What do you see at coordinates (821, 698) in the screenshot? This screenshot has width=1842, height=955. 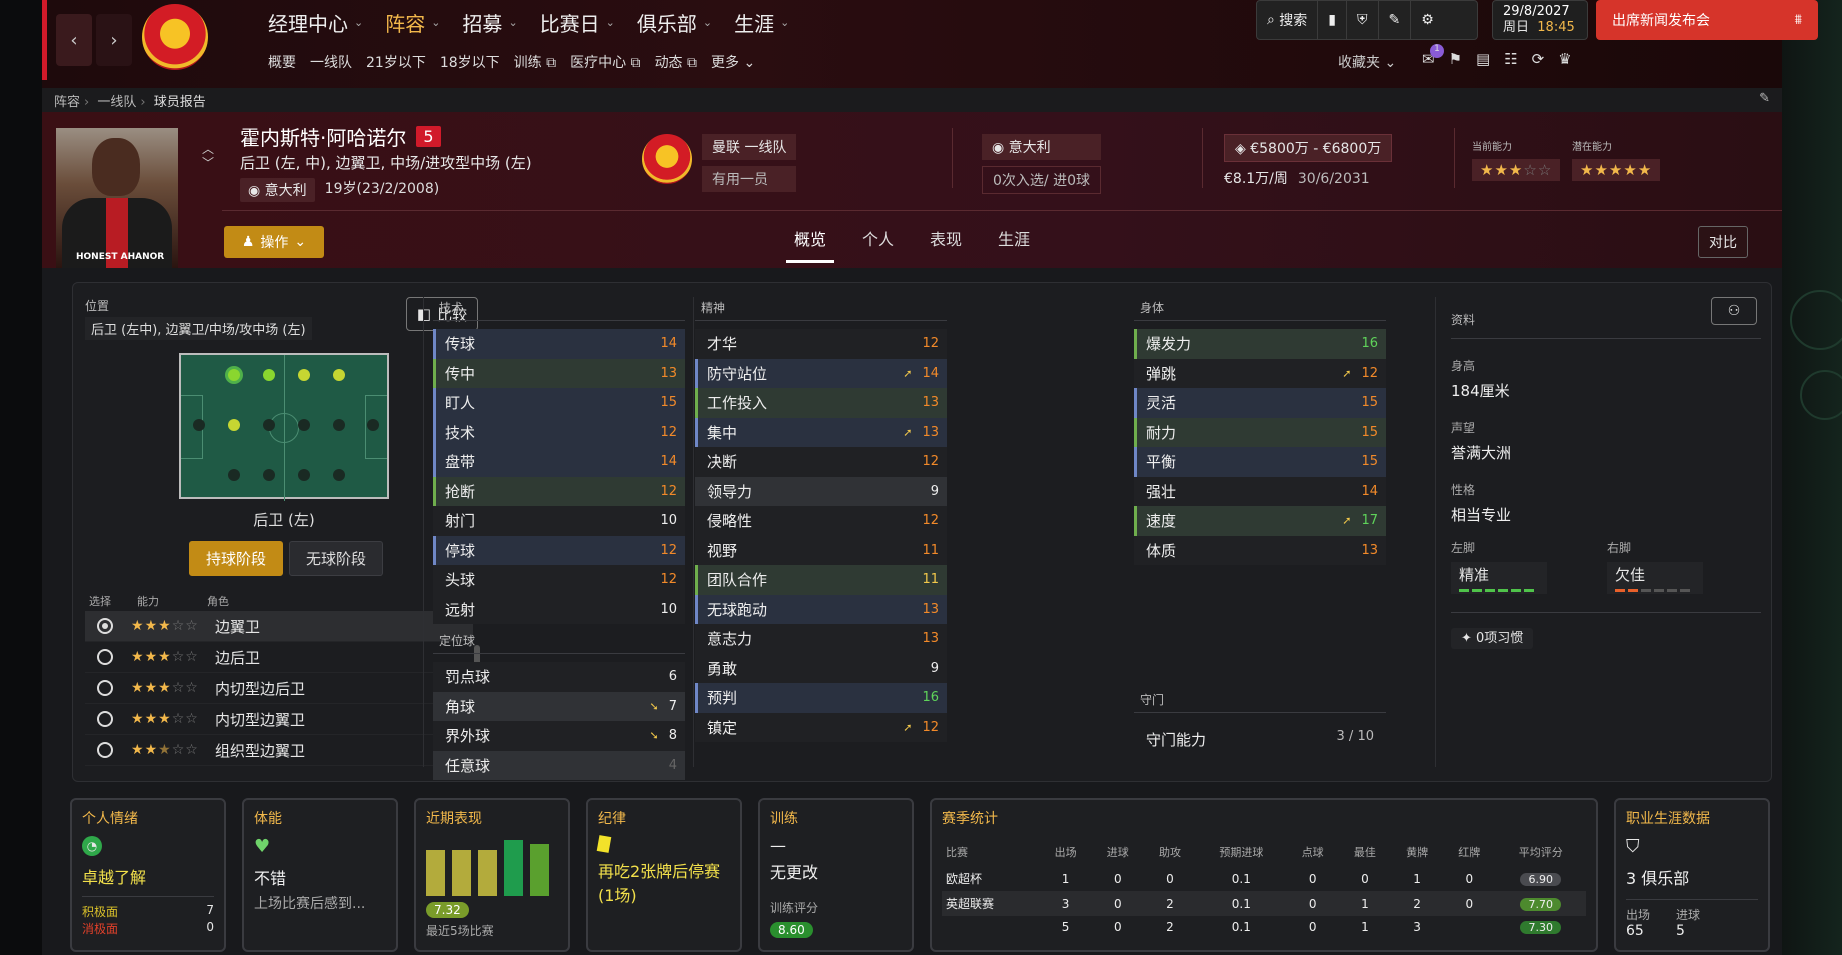 I see `attribute-row: 预判 16` at bounding box center [821, 698].